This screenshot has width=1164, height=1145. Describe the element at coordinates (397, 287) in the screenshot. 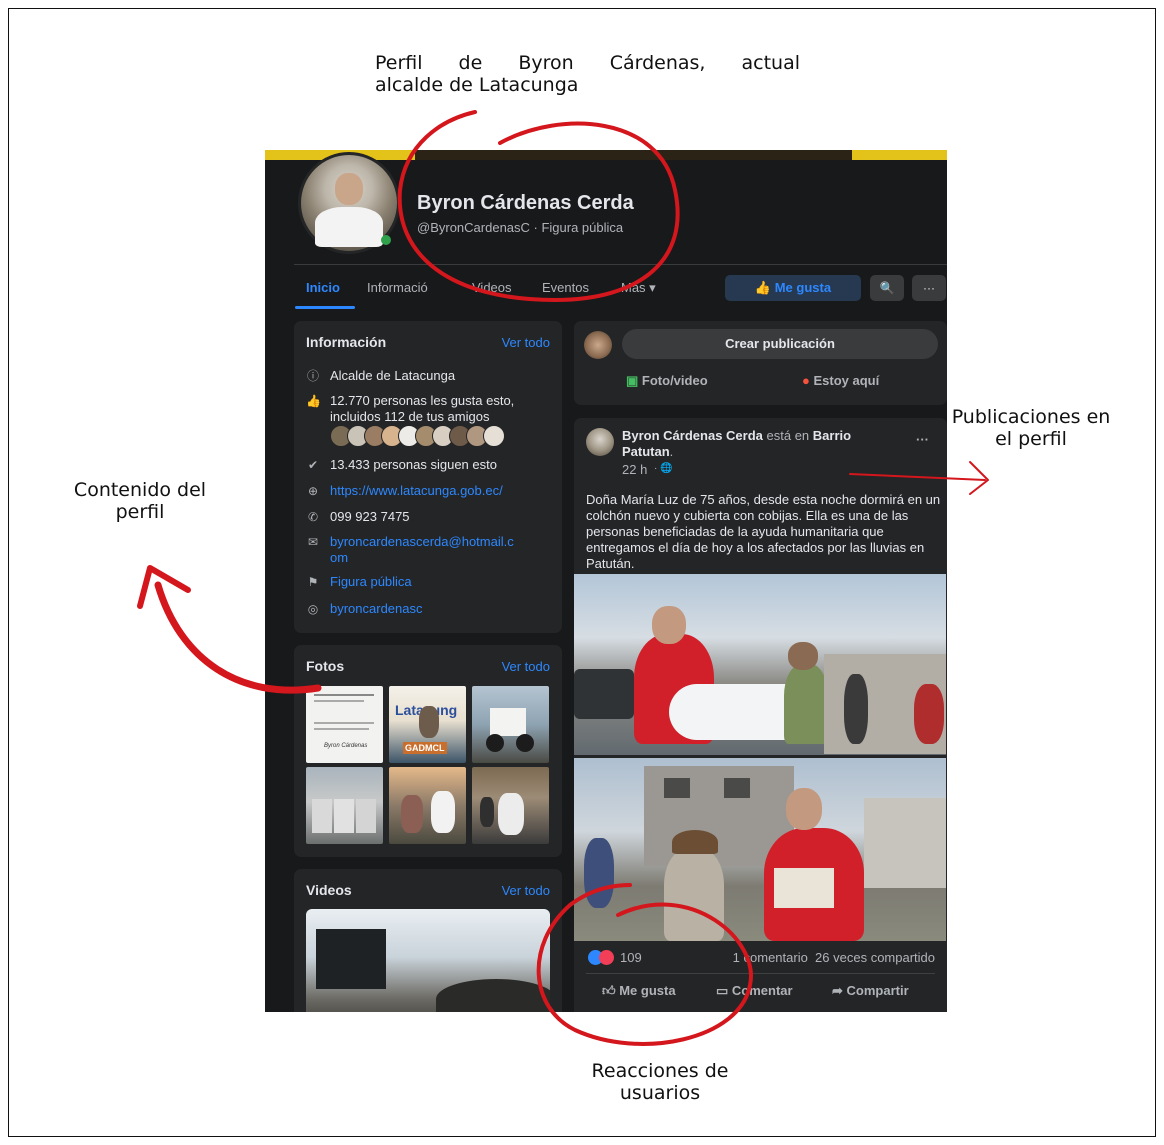

I see `tab-informacion: Informació` at that location.